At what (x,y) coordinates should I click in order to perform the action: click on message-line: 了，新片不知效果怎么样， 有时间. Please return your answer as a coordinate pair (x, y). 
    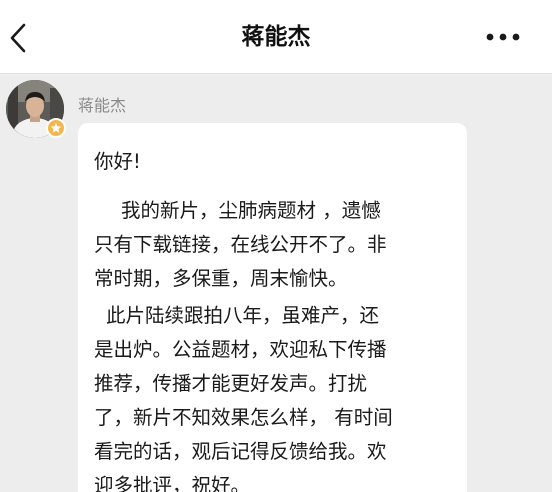
    Looking at the image, I should click on (243, 417).